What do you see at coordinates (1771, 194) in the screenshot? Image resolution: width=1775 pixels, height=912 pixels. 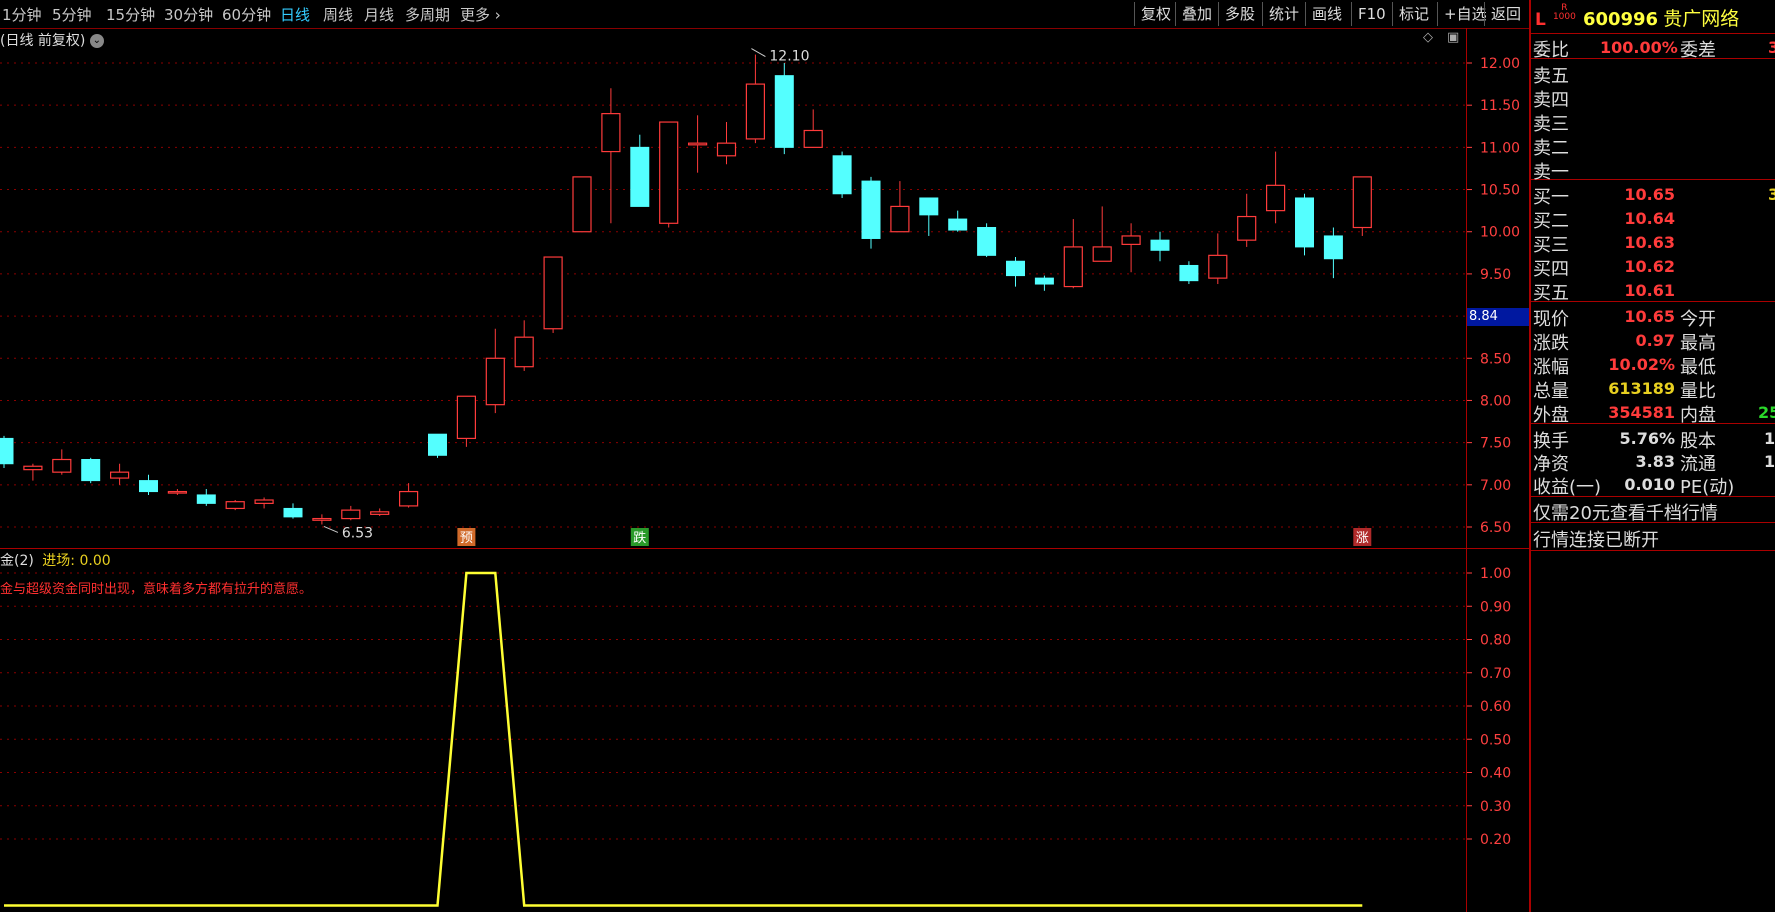 I see `buy1-volume: 3` at bounding box center [1771, 194].